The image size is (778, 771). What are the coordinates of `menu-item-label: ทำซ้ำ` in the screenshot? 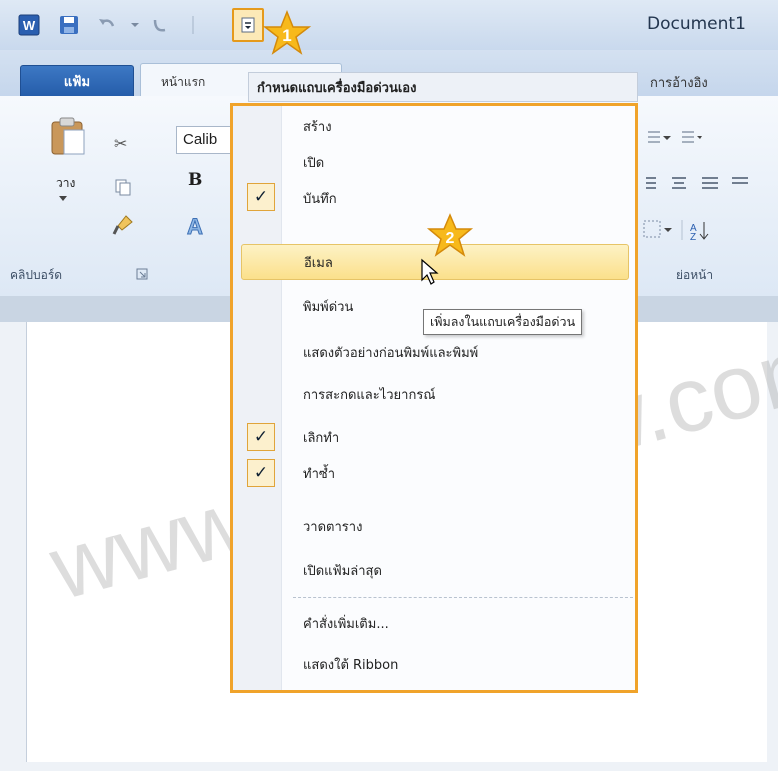 It's located at (319, 474).